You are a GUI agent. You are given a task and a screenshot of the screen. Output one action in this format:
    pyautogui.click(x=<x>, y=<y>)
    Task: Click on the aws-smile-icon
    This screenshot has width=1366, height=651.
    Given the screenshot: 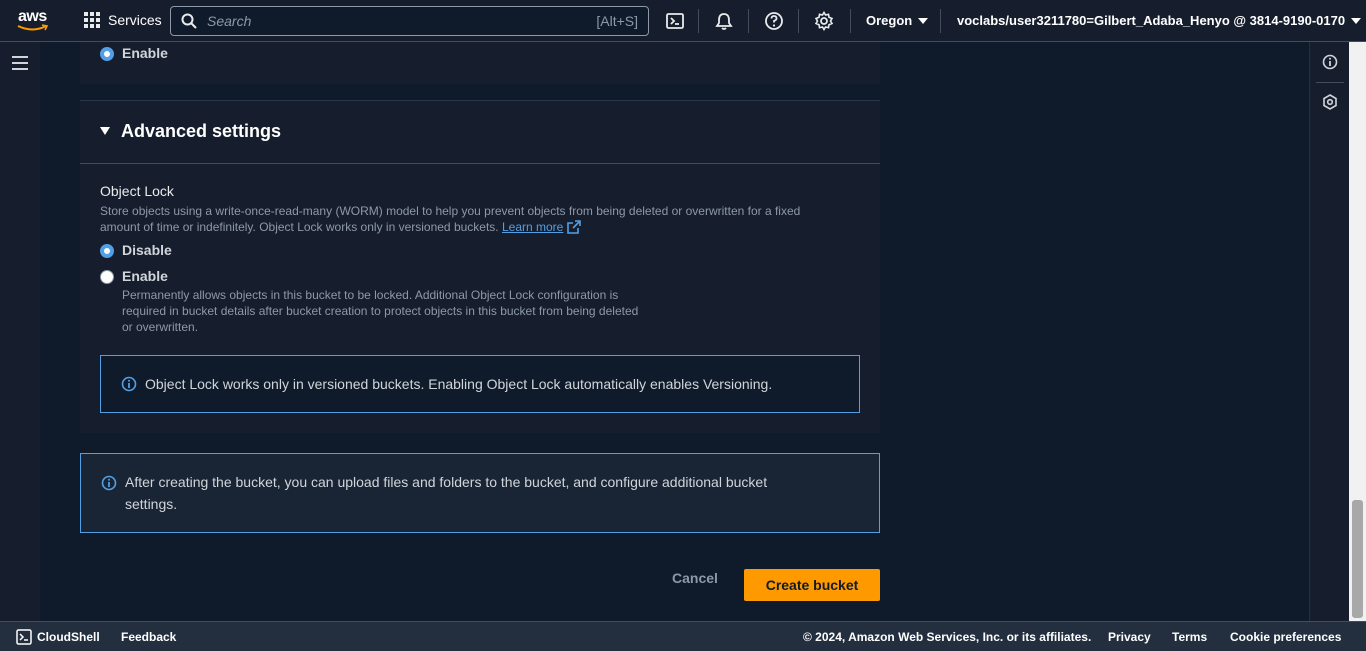 What is the action you would take?
    pyautogui.click(x=33, y=27)
    